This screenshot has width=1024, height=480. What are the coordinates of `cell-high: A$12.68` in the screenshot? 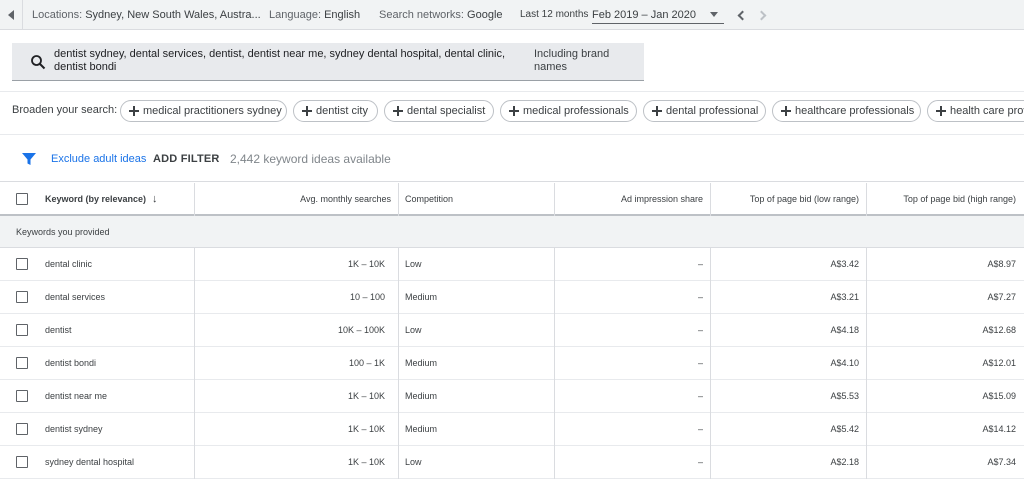 It's located at (999, 330).